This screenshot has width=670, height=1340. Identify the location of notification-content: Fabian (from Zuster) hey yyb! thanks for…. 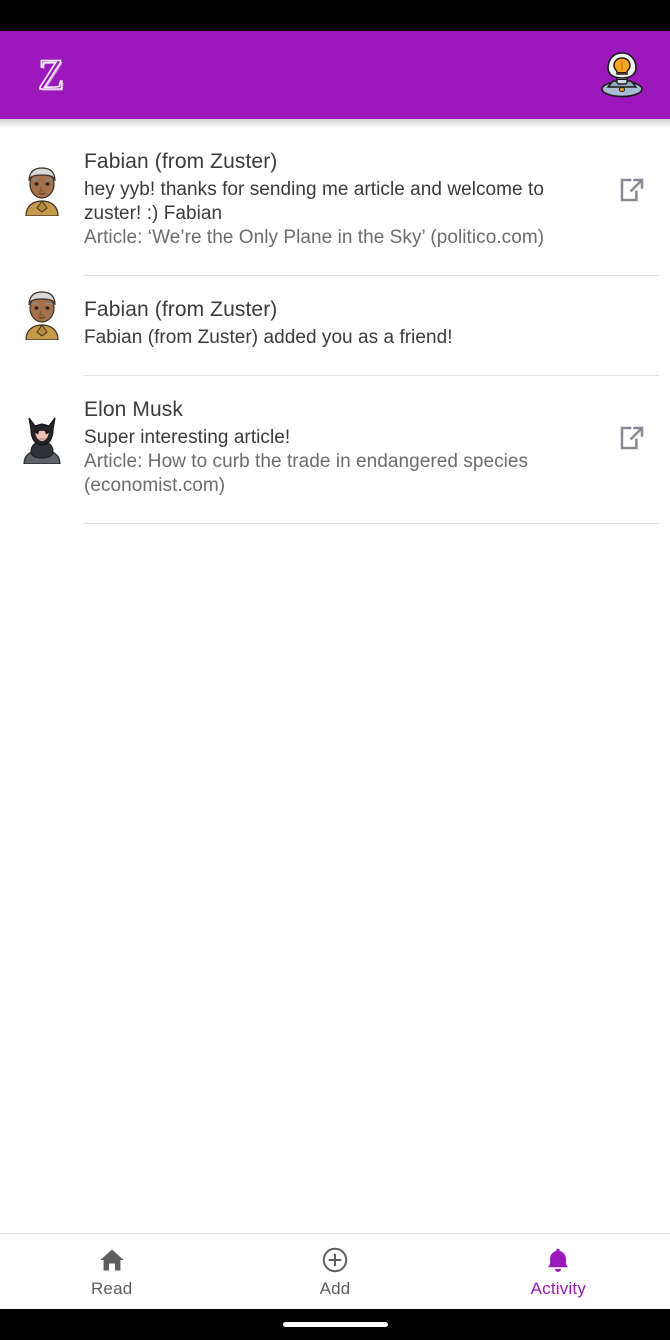
(339, 190).